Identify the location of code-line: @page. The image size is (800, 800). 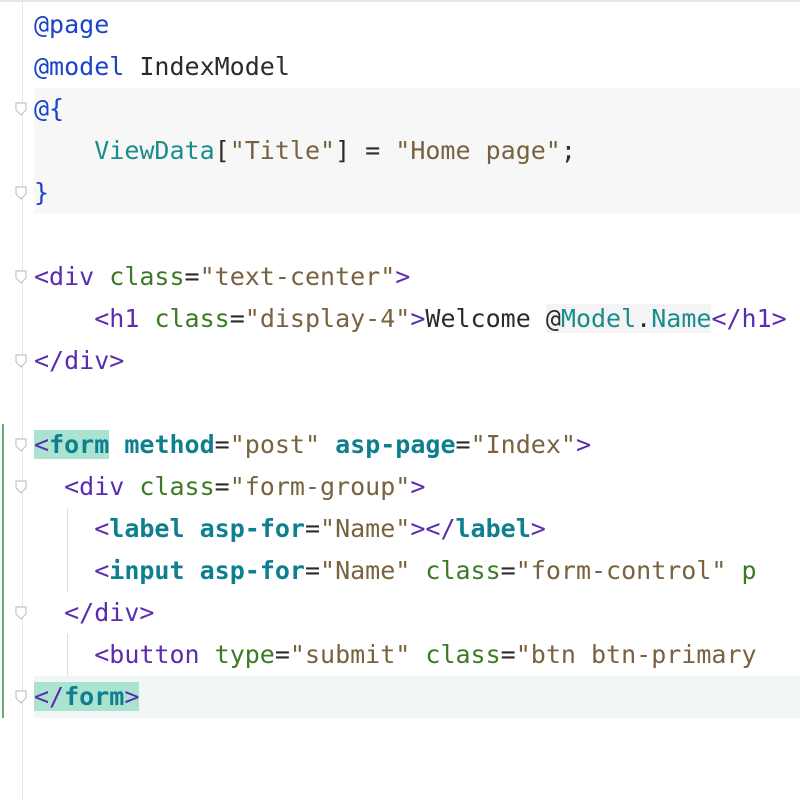
(71, 25).